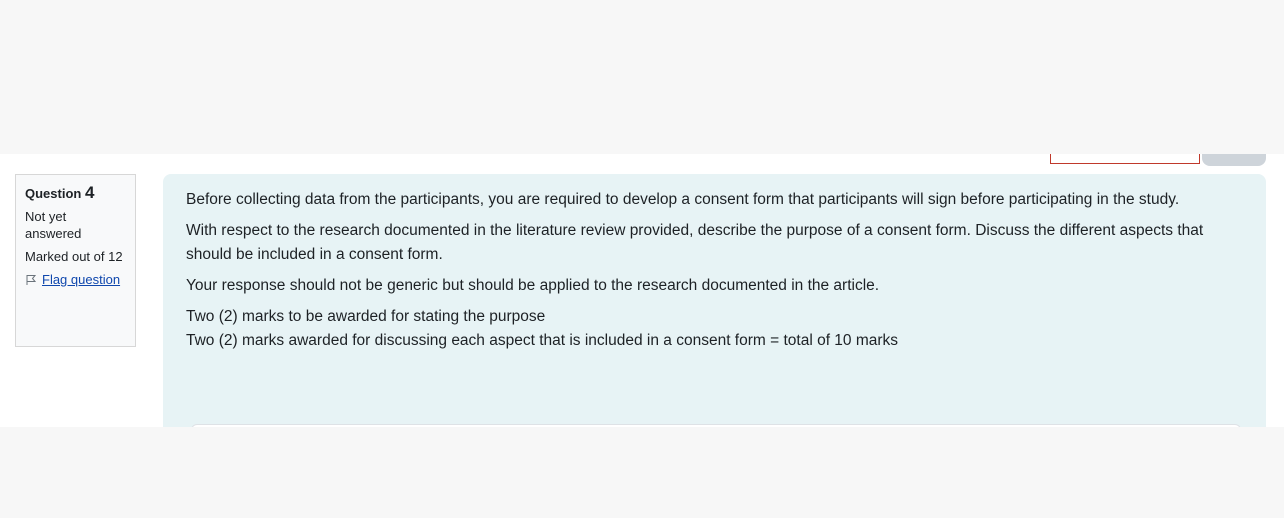  I want to click on flag-question-control: Flag question, so click(75, 279).